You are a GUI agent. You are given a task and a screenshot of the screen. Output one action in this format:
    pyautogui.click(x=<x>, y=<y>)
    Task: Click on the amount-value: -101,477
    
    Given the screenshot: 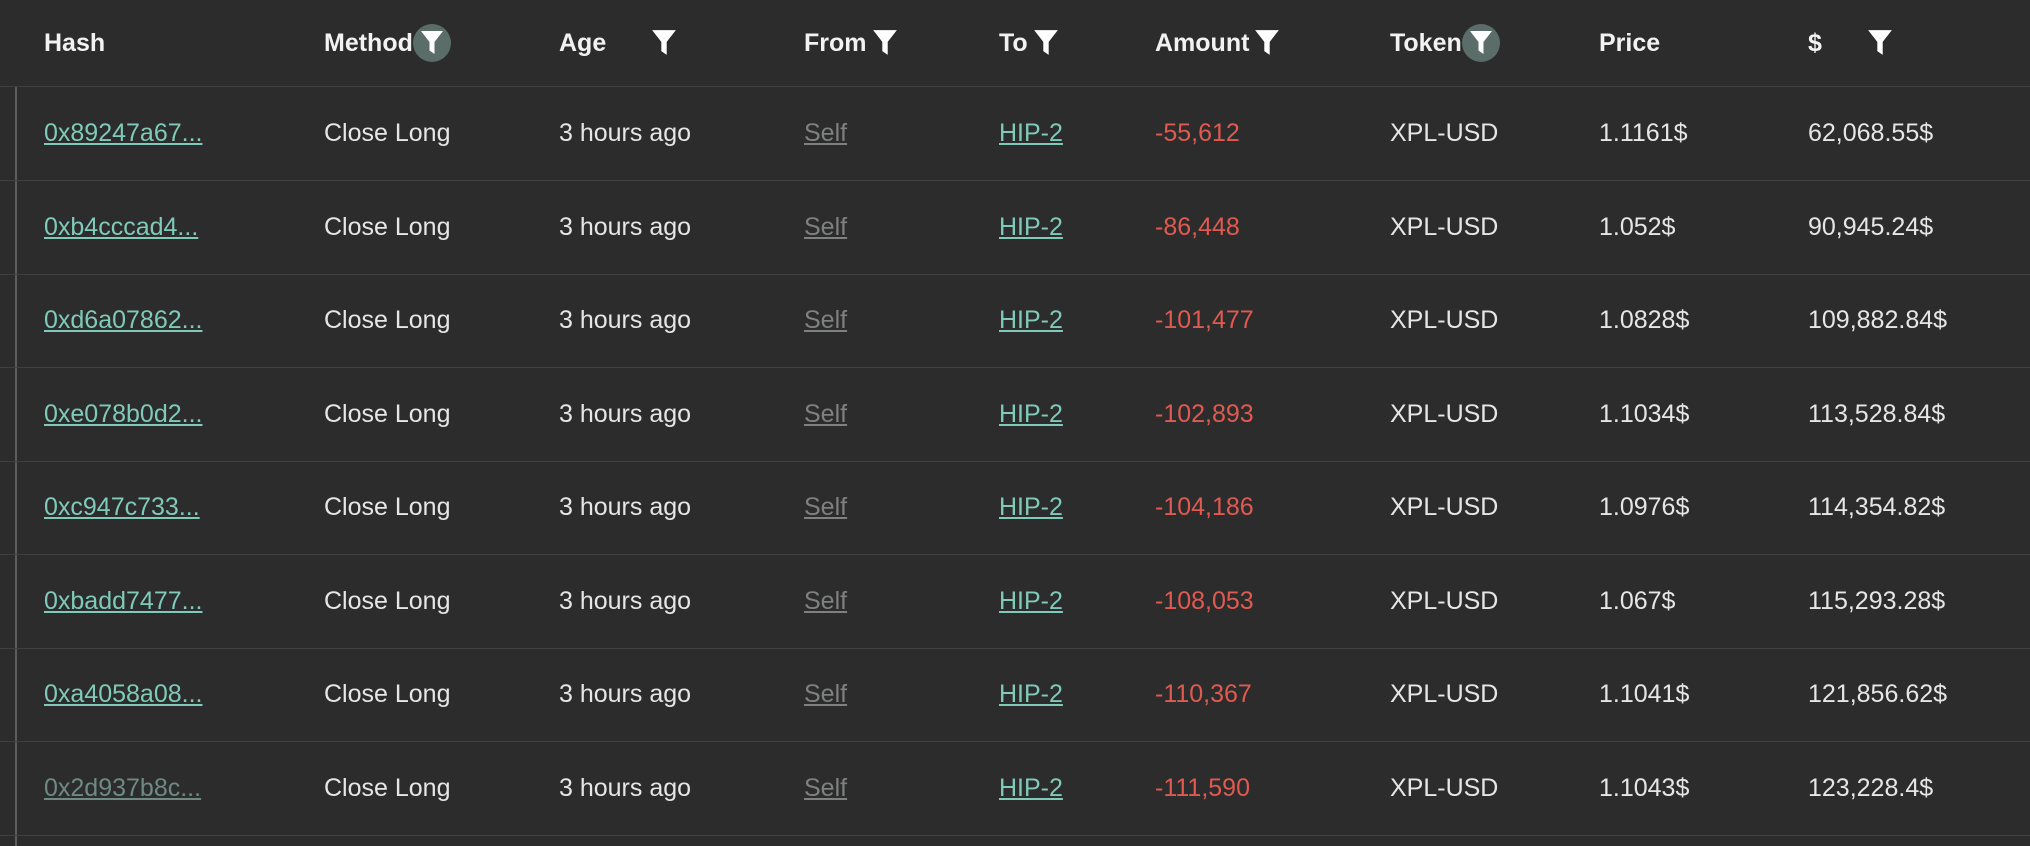 What is the action you would take?
    pyautogui.click(x=1204, y=320)
    